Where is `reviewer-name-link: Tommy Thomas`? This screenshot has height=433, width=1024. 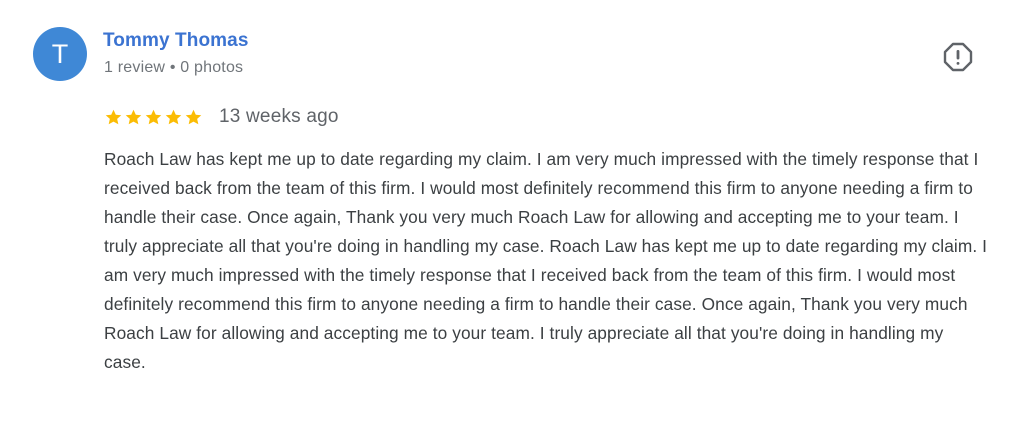
reviewer-name-link: Tommy Thomas is located at coordinates (175, 41).